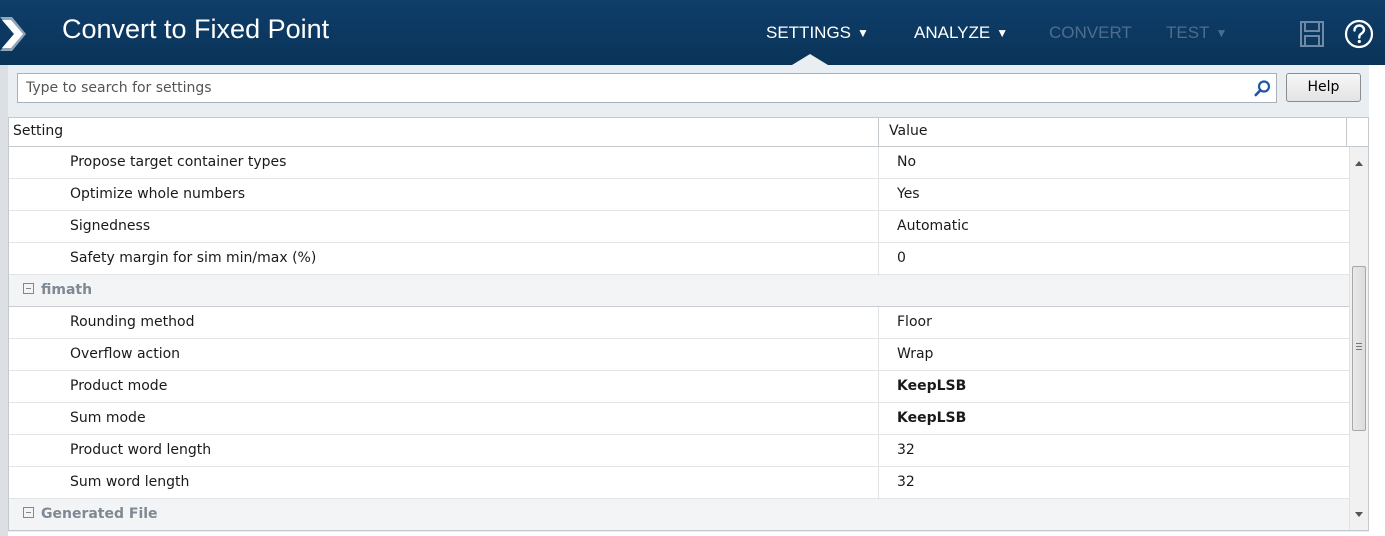  I want to click on menu-settings: SETTINGS ▼, so click(817, 33).